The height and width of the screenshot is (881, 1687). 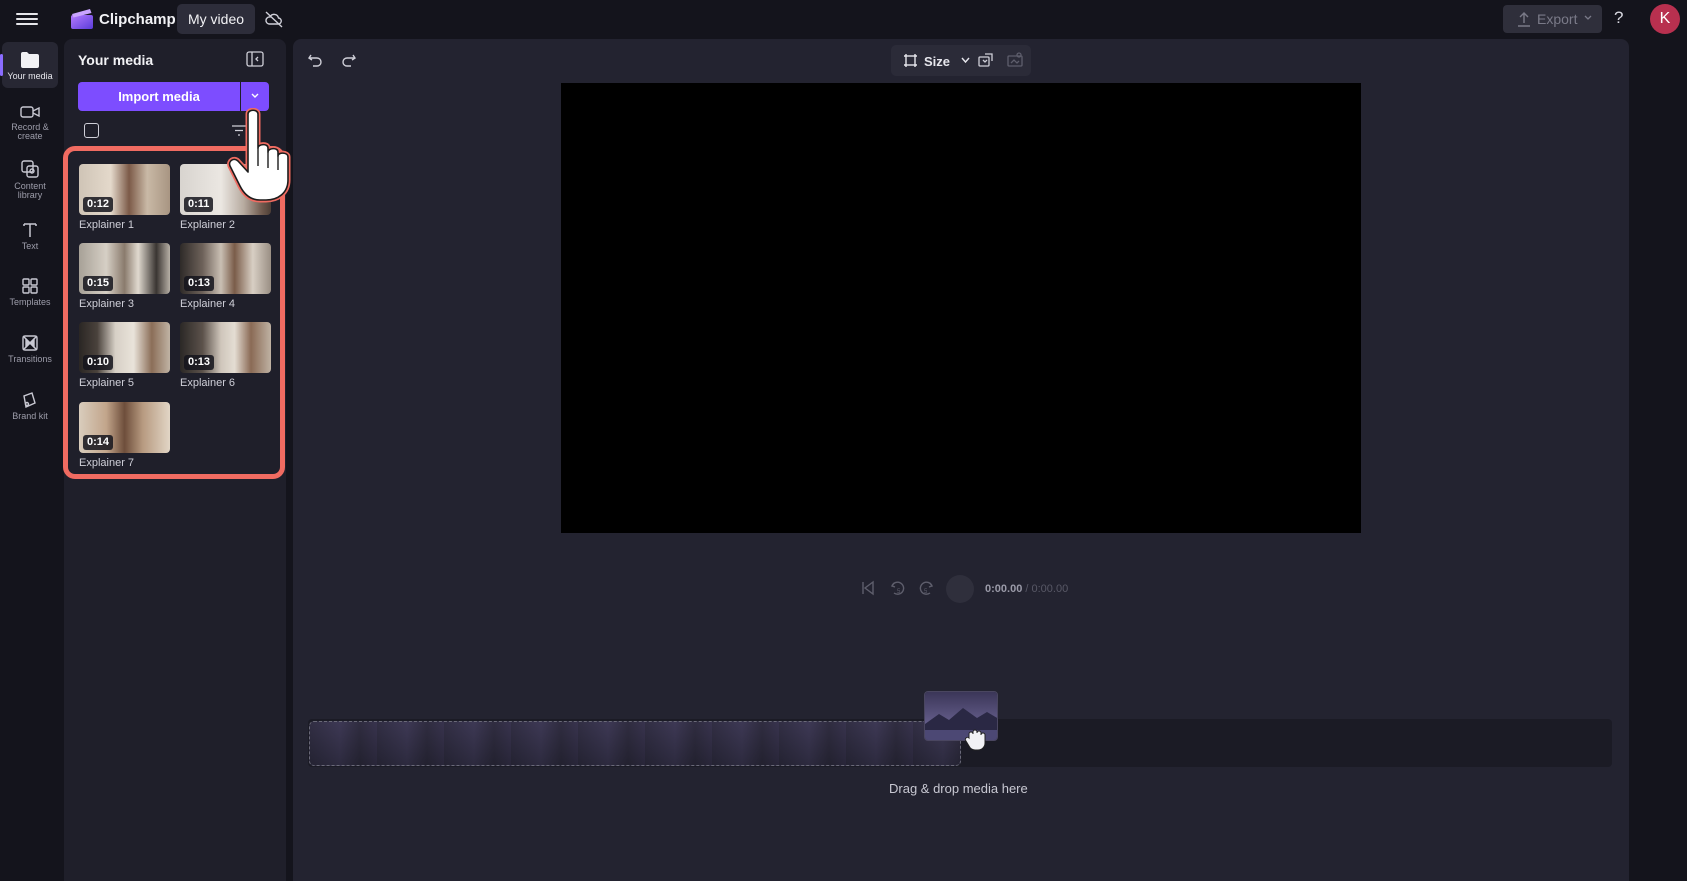 What do you see at coordinates (635, 743) in the screenshot?
I see `timeline-drop-zone` at bounding box center [635, 743].